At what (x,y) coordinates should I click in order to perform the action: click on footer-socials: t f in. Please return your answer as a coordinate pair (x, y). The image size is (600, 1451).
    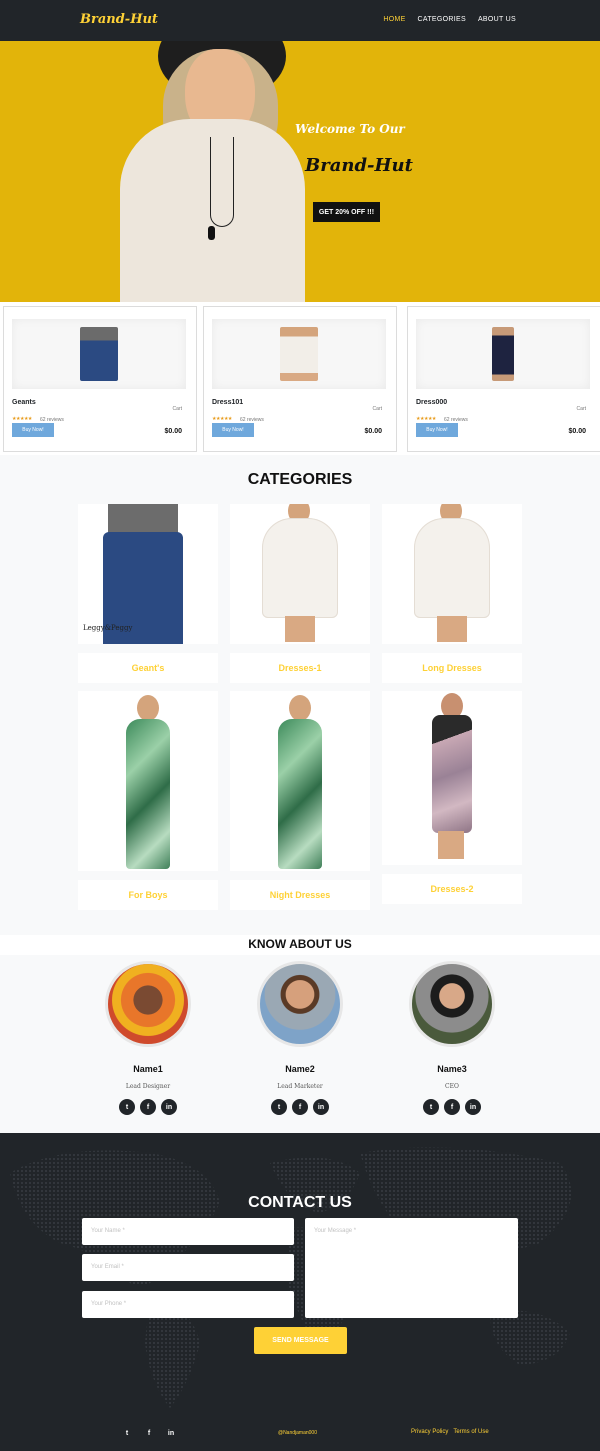
    Looking at the image, I should click on (149, 1433).